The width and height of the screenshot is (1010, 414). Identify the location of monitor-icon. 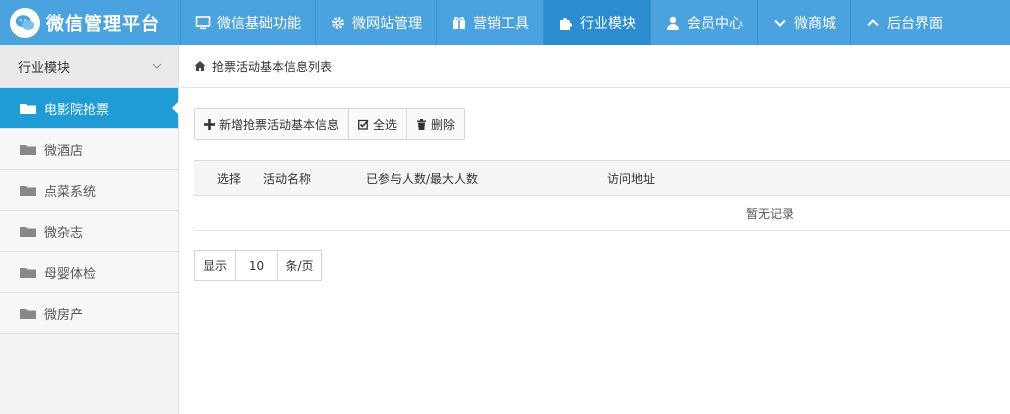
(203, 23).